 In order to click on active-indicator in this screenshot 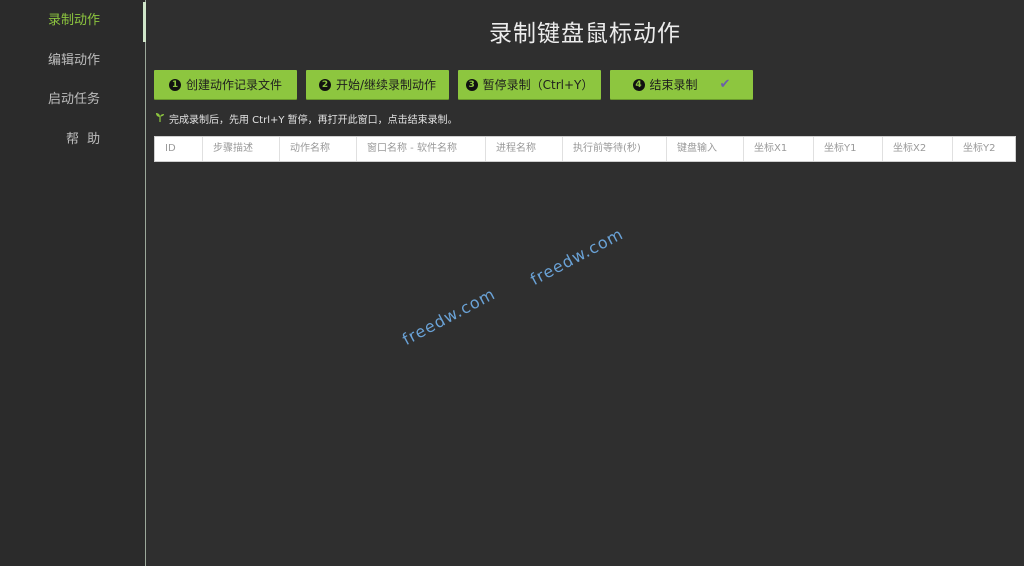, I will do `click(144, 22)`.